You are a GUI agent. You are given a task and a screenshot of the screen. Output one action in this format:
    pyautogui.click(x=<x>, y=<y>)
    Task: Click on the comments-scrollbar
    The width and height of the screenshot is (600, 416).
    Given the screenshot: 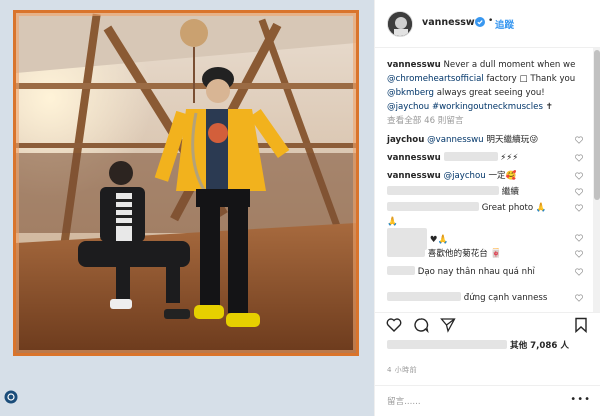 What is the action you would take?
    pyautogui.click(x=596, y=180)
    